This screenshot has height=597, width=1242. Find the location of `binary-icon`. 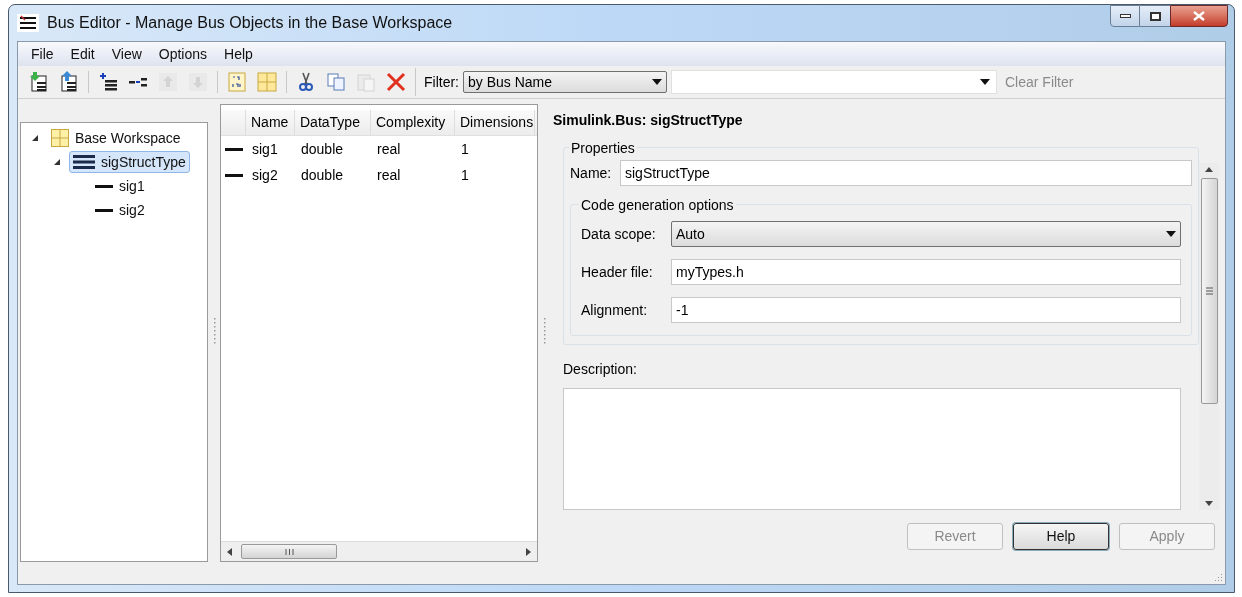

binary-icon is located at coordinates (237, 82).